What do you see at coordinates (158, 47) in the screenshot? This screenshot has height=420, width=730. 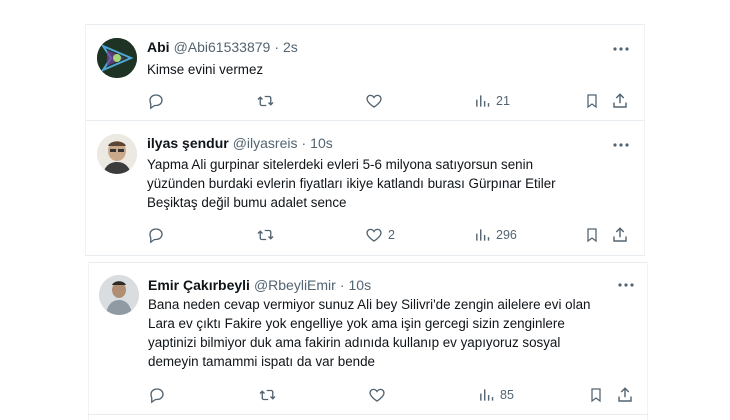 I see `author-name: Abi` at bounding box center [158, 47].